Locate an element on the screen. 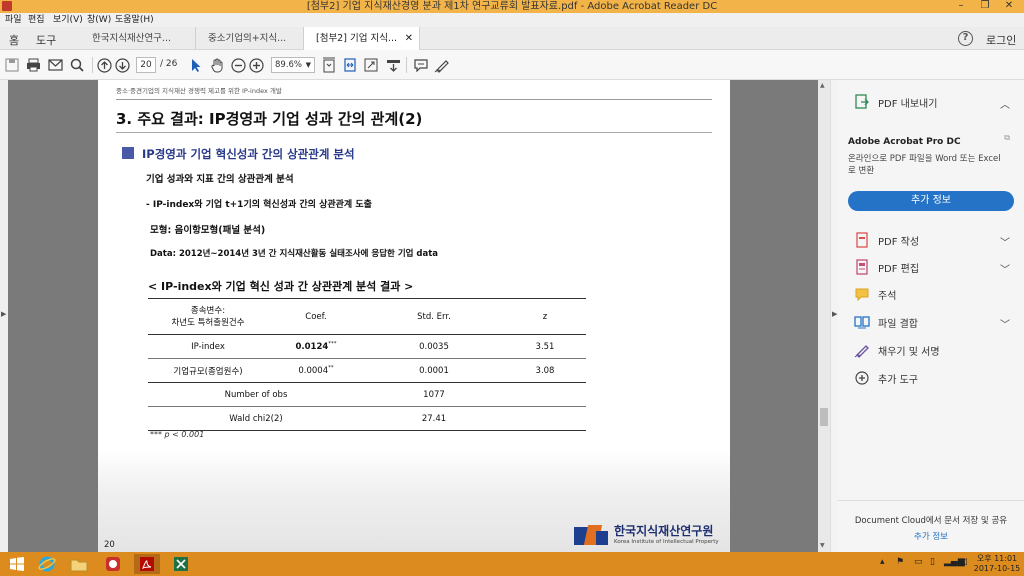 This screenshot has width=1024, height=576. full-screen-icon is located at coordinates (371, 65).